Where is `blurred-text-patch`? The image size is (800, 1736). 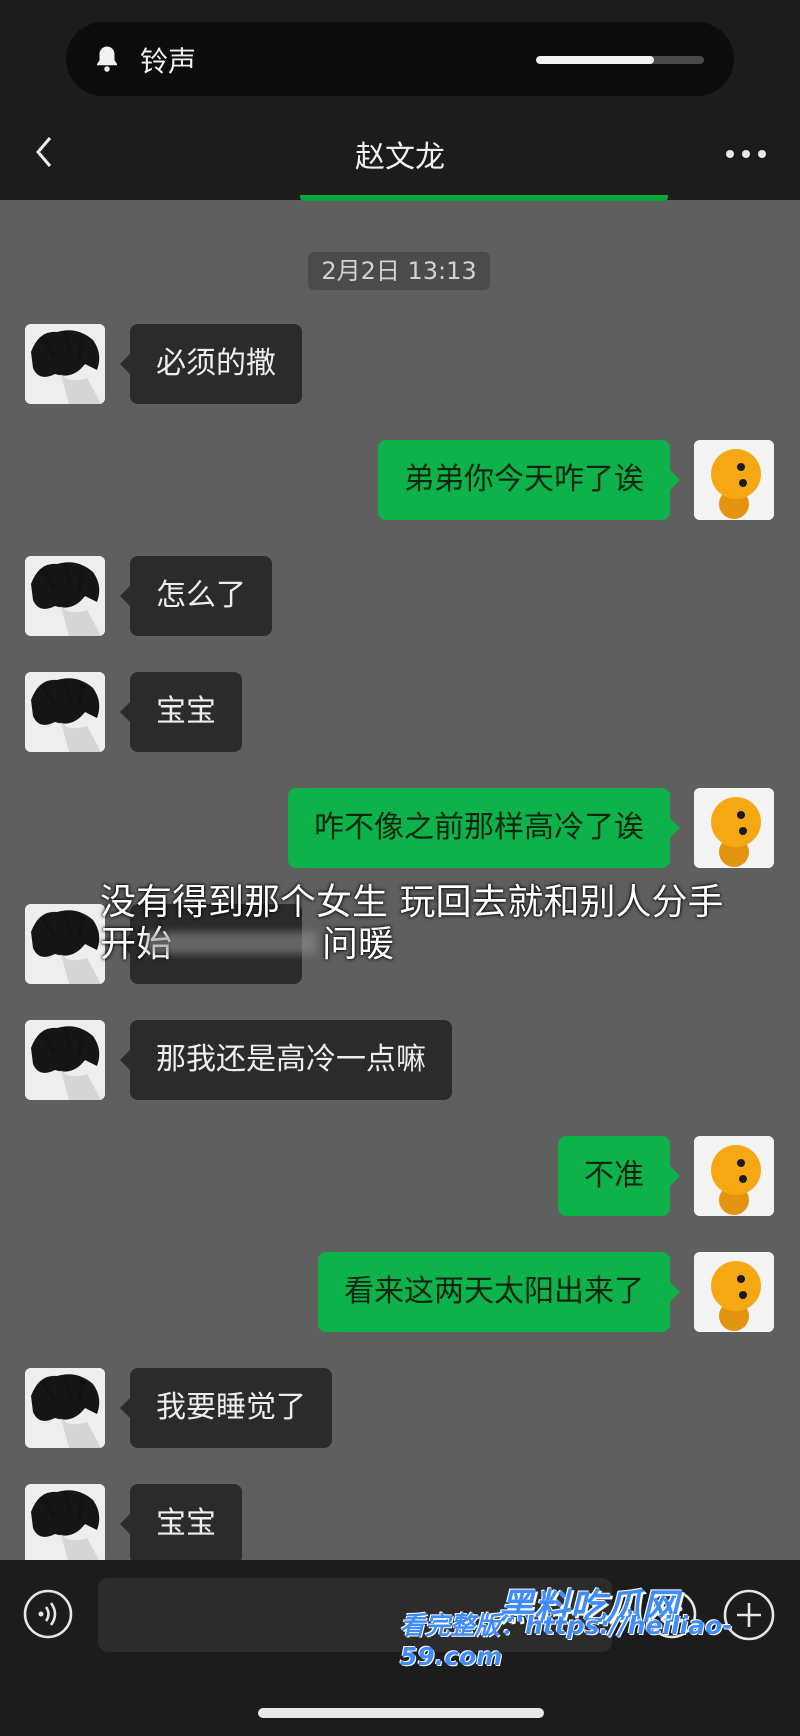 blurred-text-patch is located at coordinates (231, 943).